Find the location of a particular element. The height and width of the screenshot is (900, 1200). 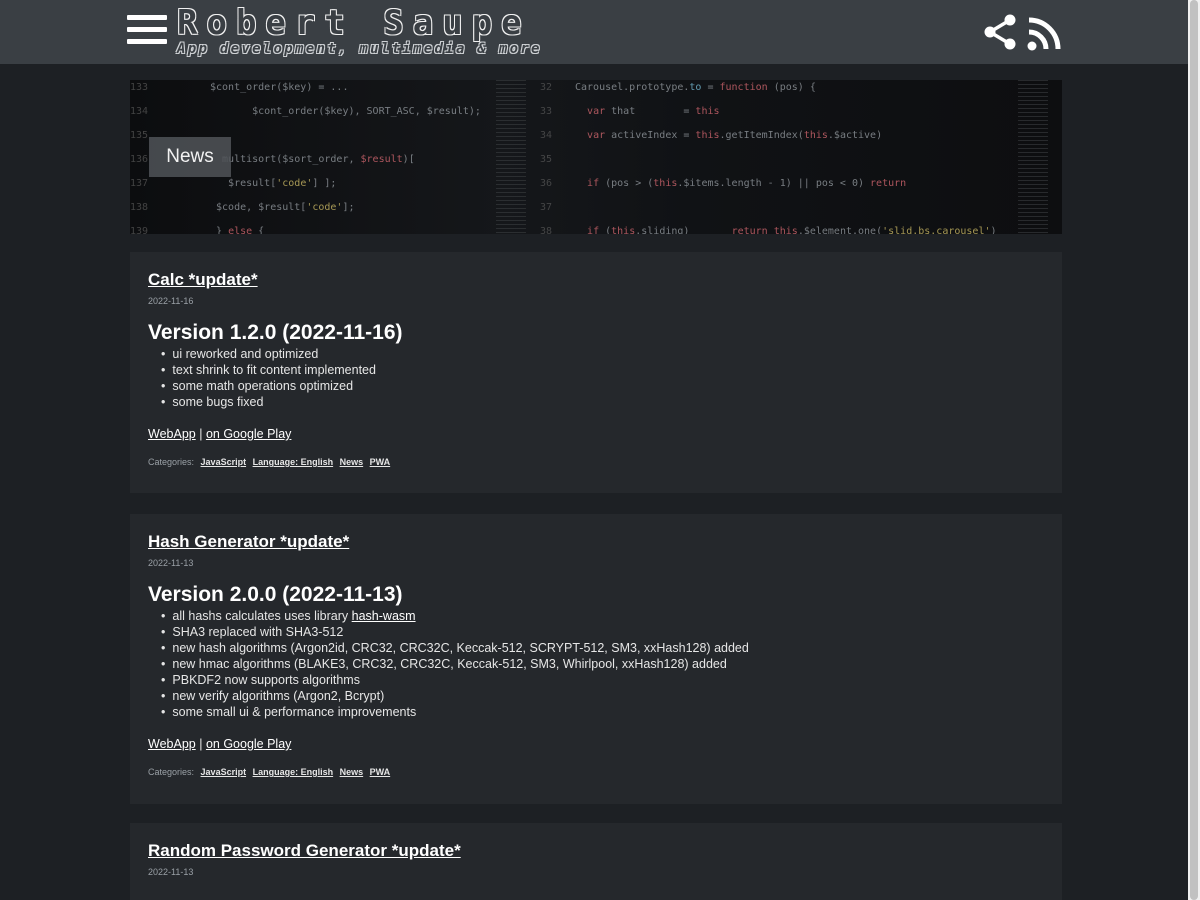

site-title: Robert Saupe is located at coordinates (359, 23).